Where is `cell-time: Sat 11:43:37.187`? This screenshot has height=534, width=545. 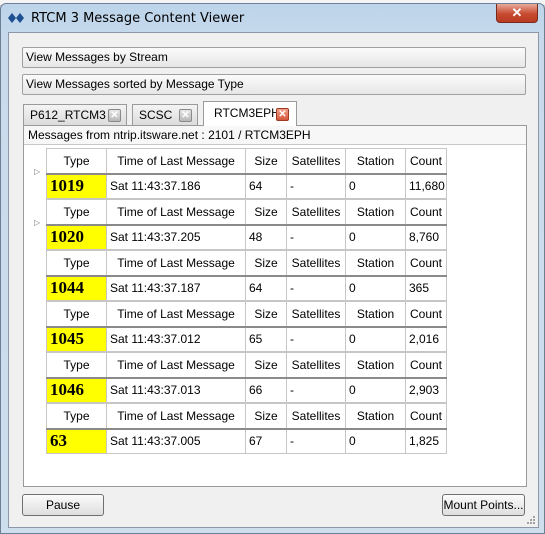
cell-time: Sat 11:43:37.187 is located at coordinates (176, 288).